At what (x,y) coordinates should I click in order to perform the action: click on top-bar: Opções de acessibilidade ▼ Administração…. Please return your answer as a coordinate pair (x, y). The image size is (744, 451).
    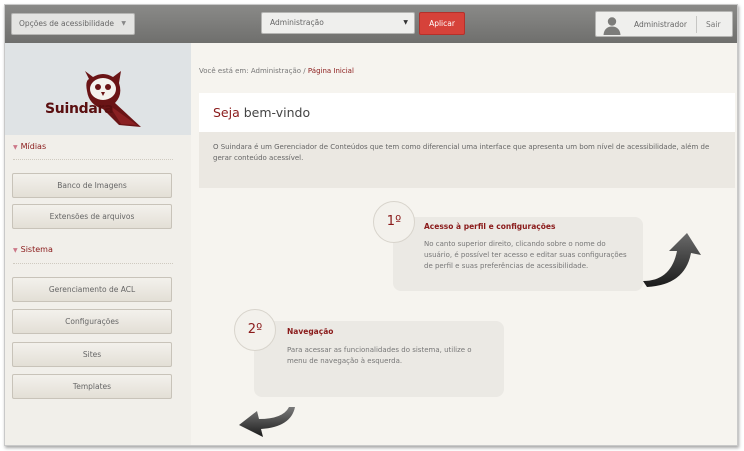
    Looking at the image, I should click on (371, 24).